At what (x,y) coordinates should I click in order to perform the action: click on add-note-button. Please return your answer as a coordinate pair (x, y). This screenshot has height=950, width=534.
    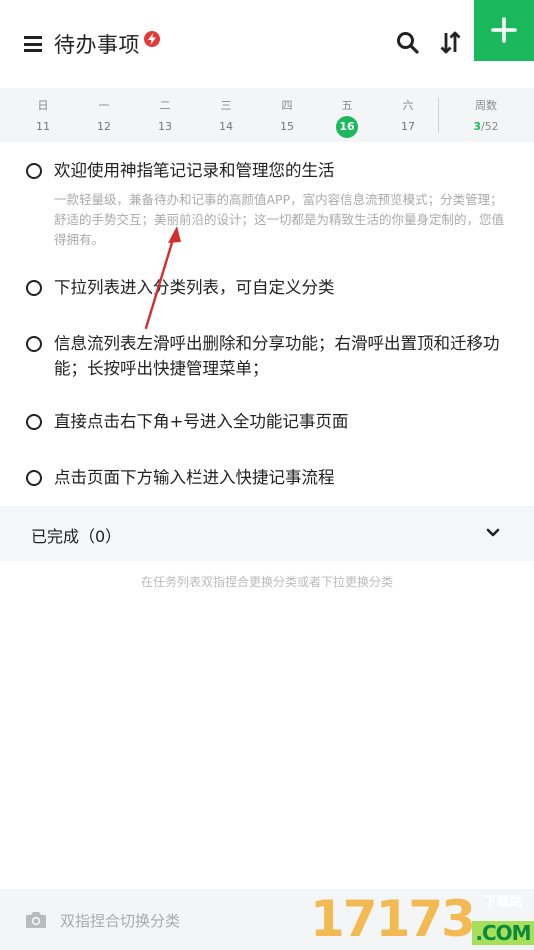
    Looking at the image, I should click on (504, 30).